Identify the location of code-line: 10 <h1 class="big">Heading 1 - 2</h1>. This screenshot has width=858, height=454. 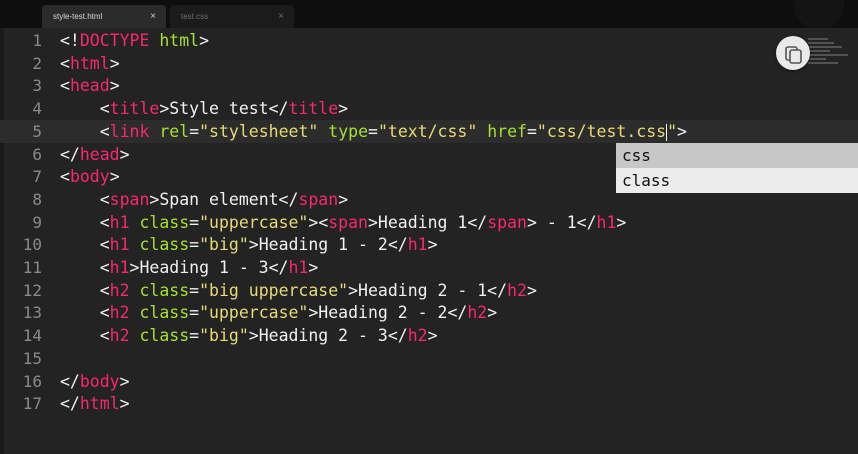
(429, 244).